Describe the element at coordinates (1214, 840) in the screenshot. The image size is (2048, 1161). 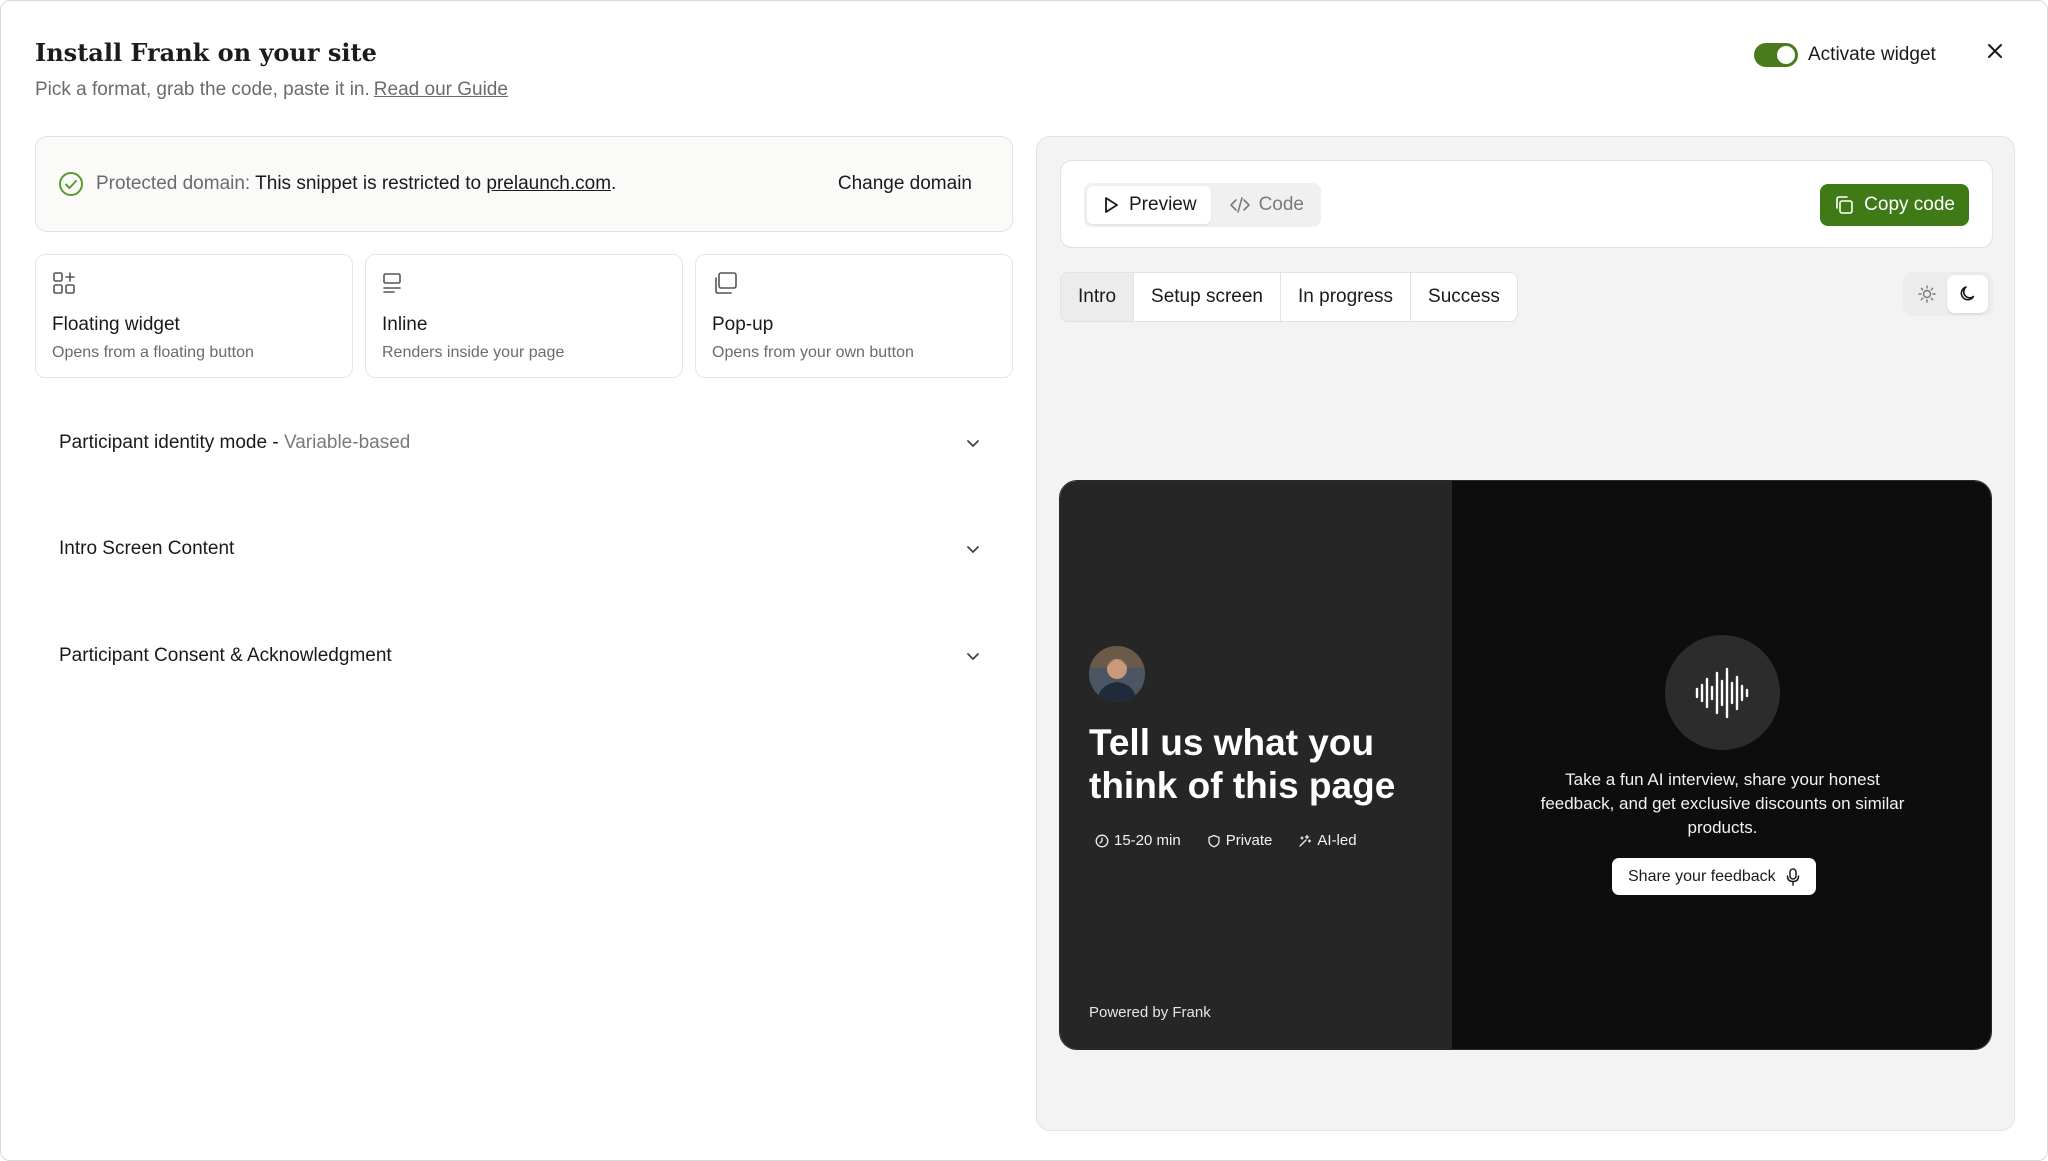
I see `shield-icon` at that location.